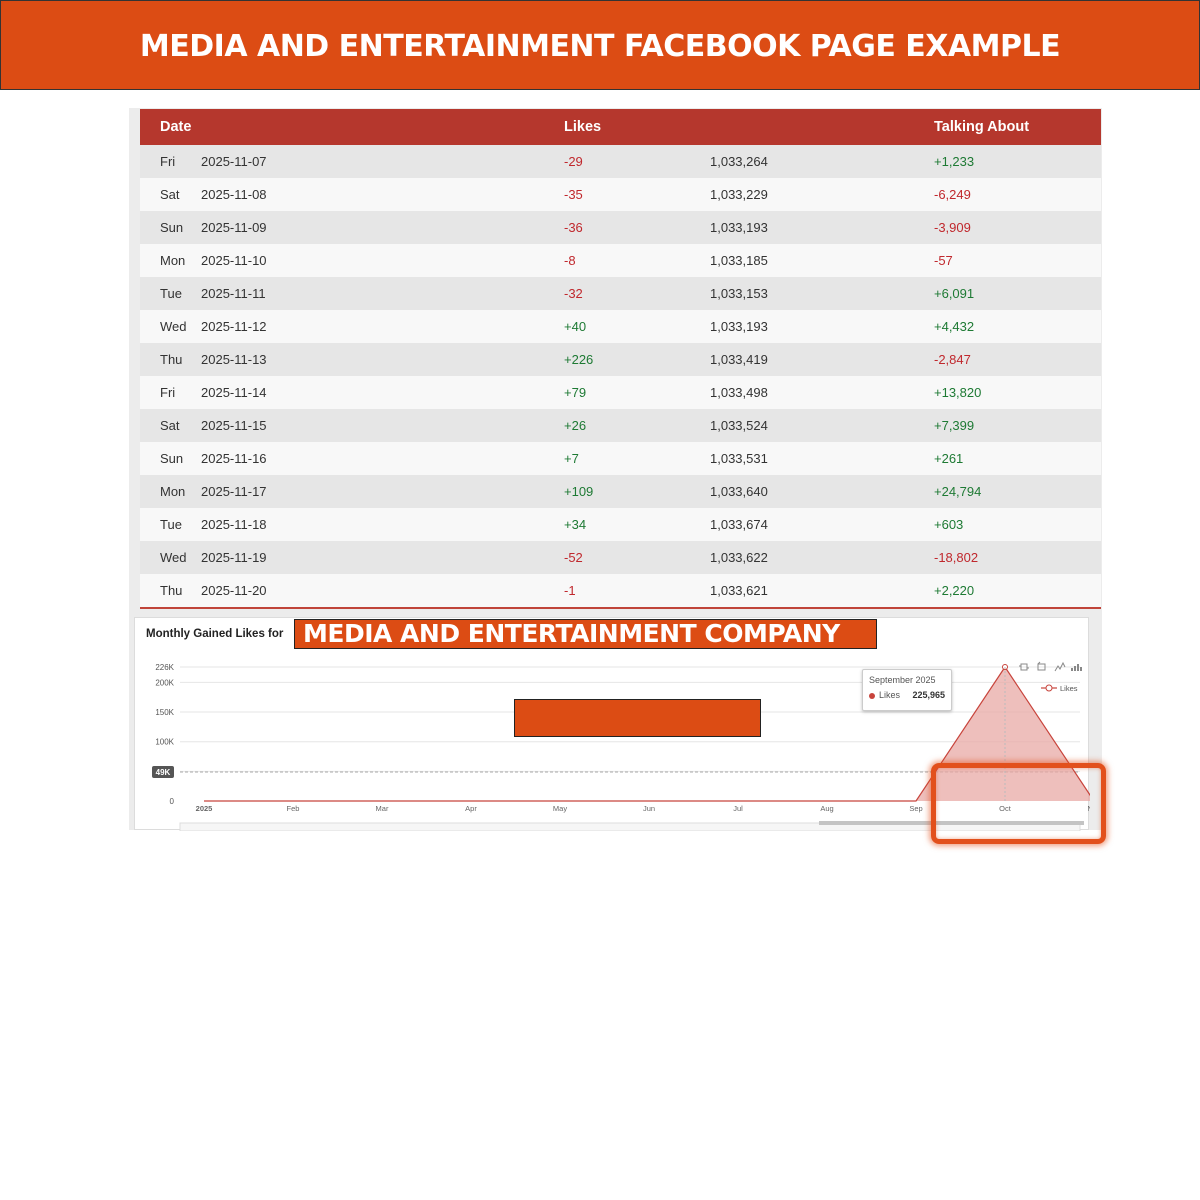 Image resolution: width=1200 pixels, height=1200 pixels. Describe the element at coordinates (949, 524) in the screenshot. I see `row-talking-about: +603` at that location.